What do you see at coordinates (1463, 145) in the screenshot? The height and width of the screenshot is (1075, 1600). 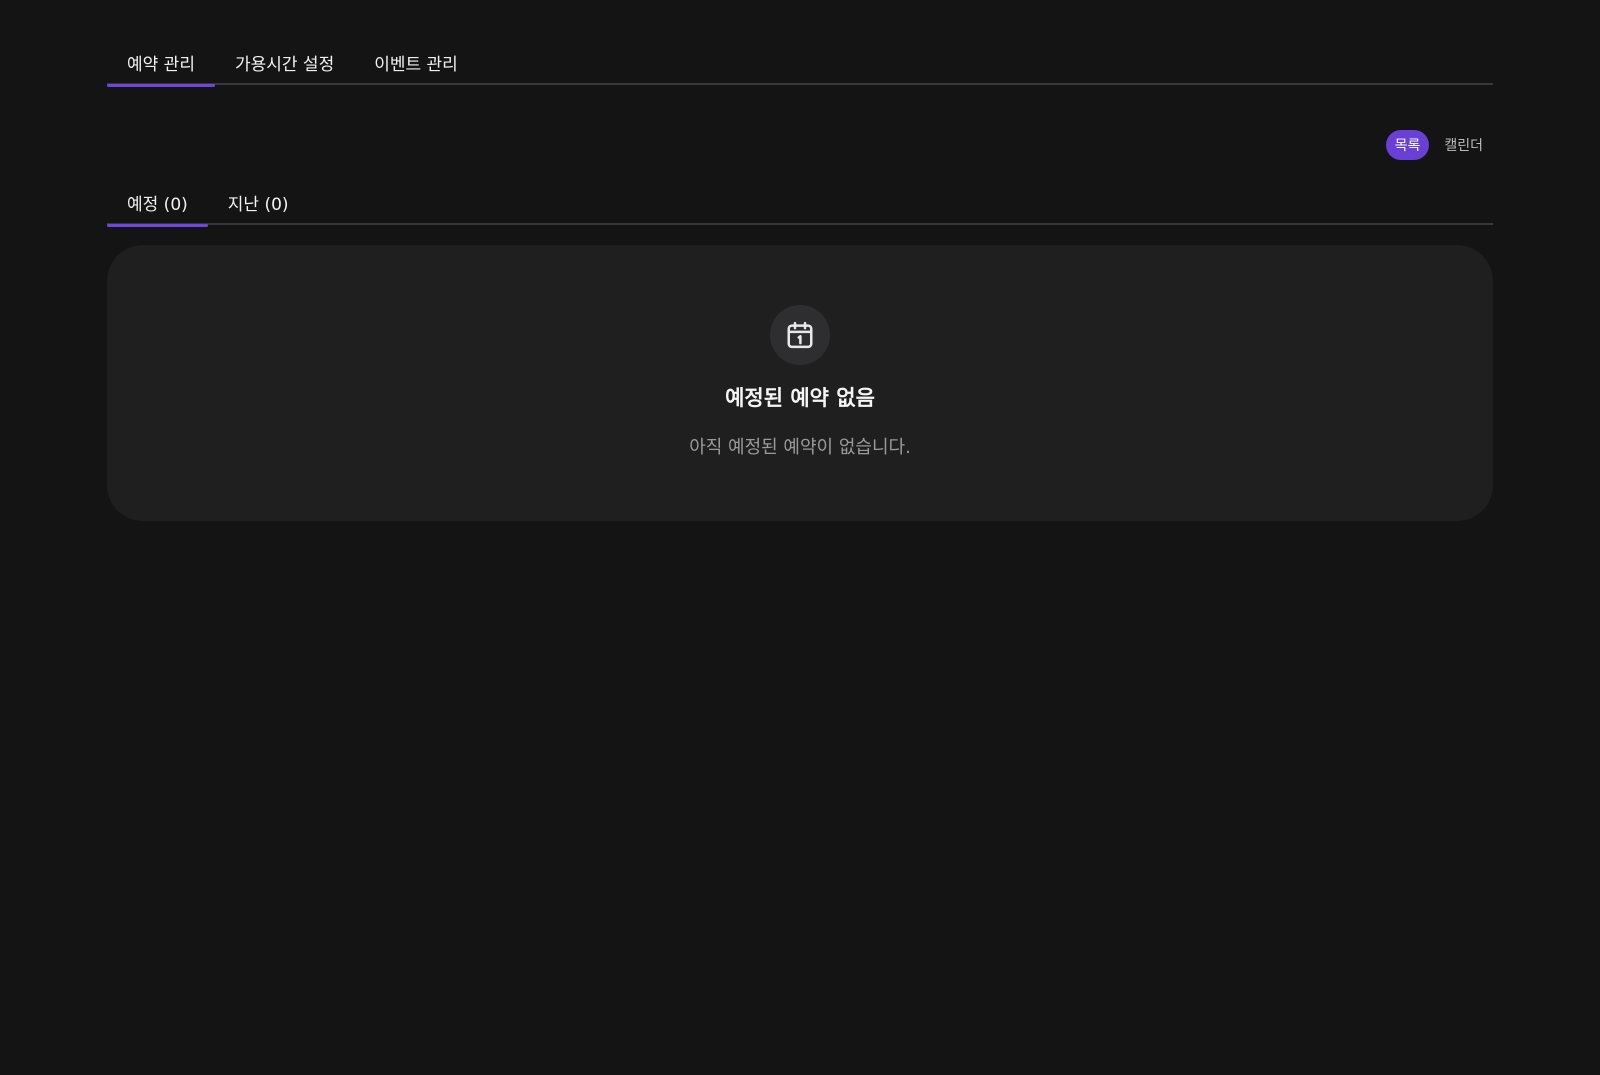 I see `calendar-view-button: 캘린더` at bounding box center [1463, 145].